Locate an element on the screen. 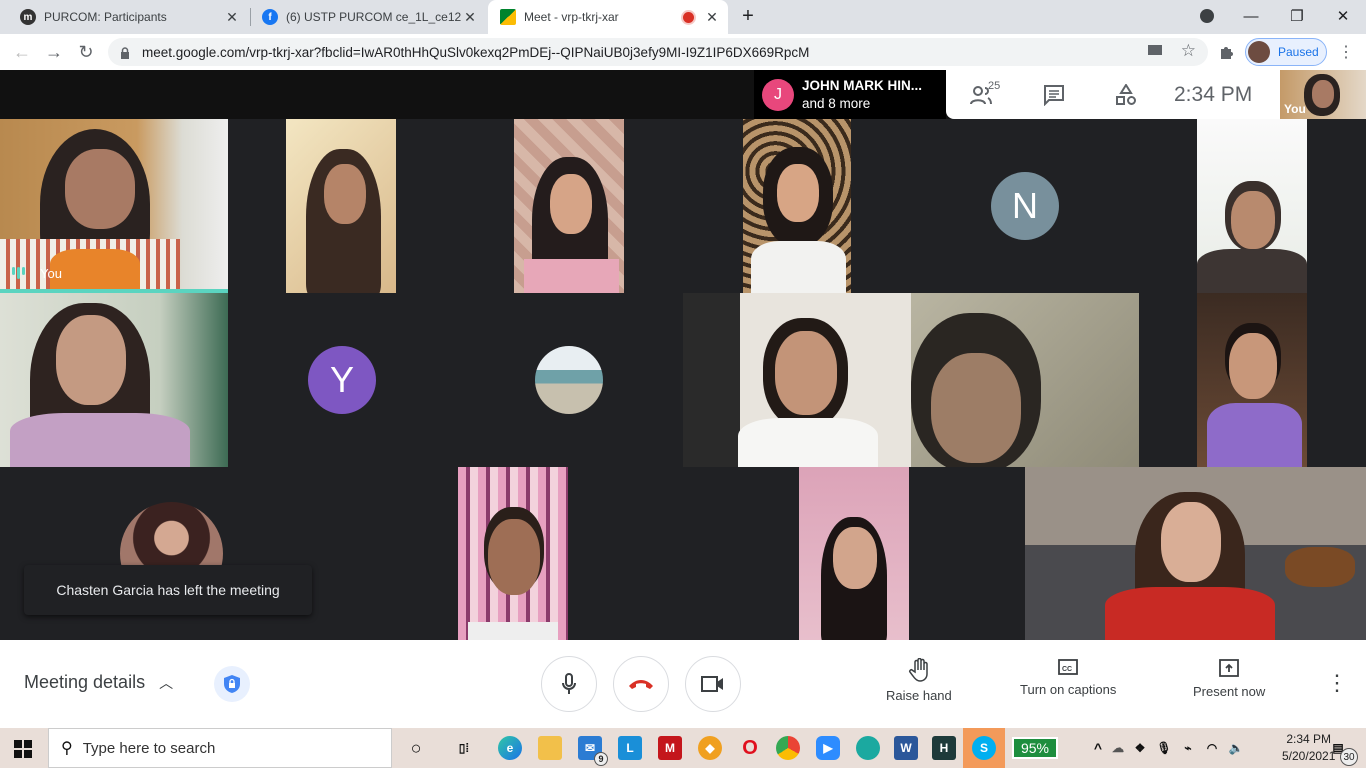 Image resolution: width=1366 pixels, height=768 pixels. hang-up-icon is located at coordinates (641, 684).